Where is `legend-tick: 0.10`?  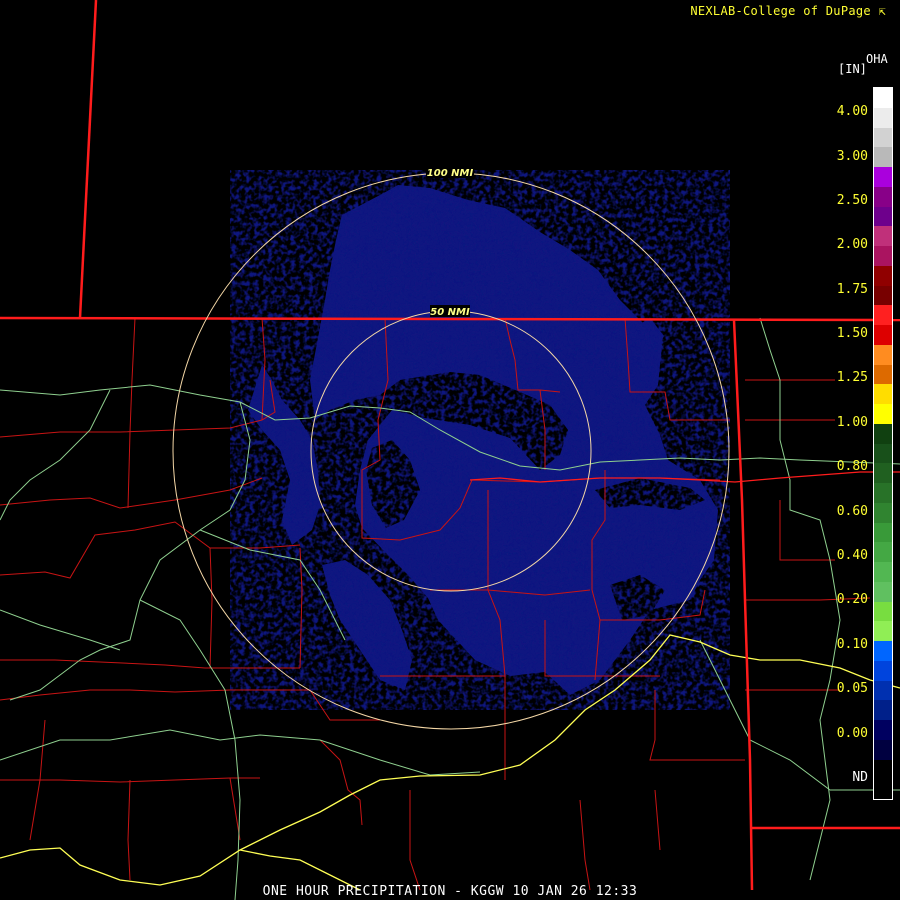 legend-tick: 0.10 is located at coordinates (852, 644).